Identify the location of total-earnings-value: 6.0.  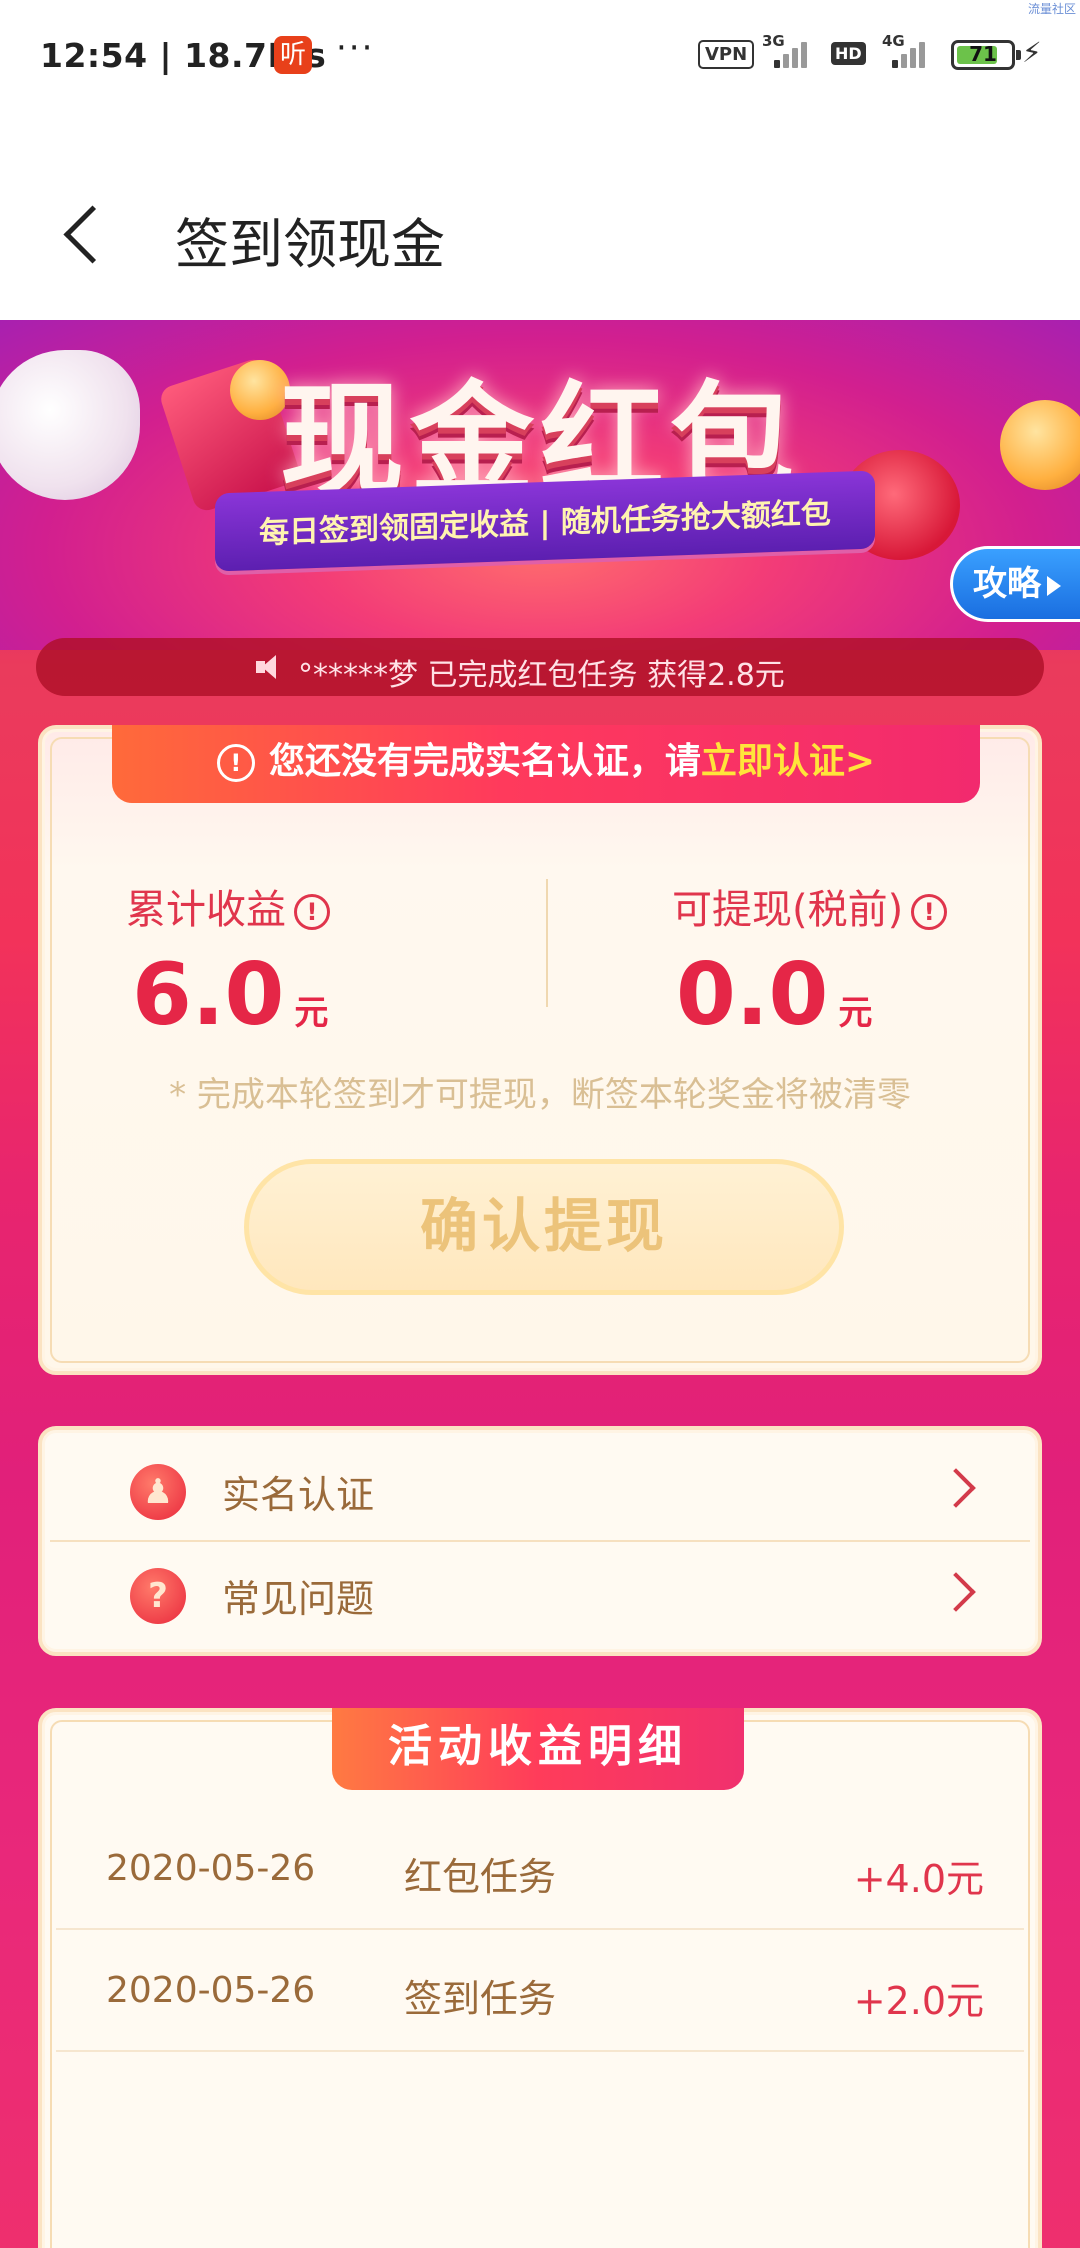
(208, 995).